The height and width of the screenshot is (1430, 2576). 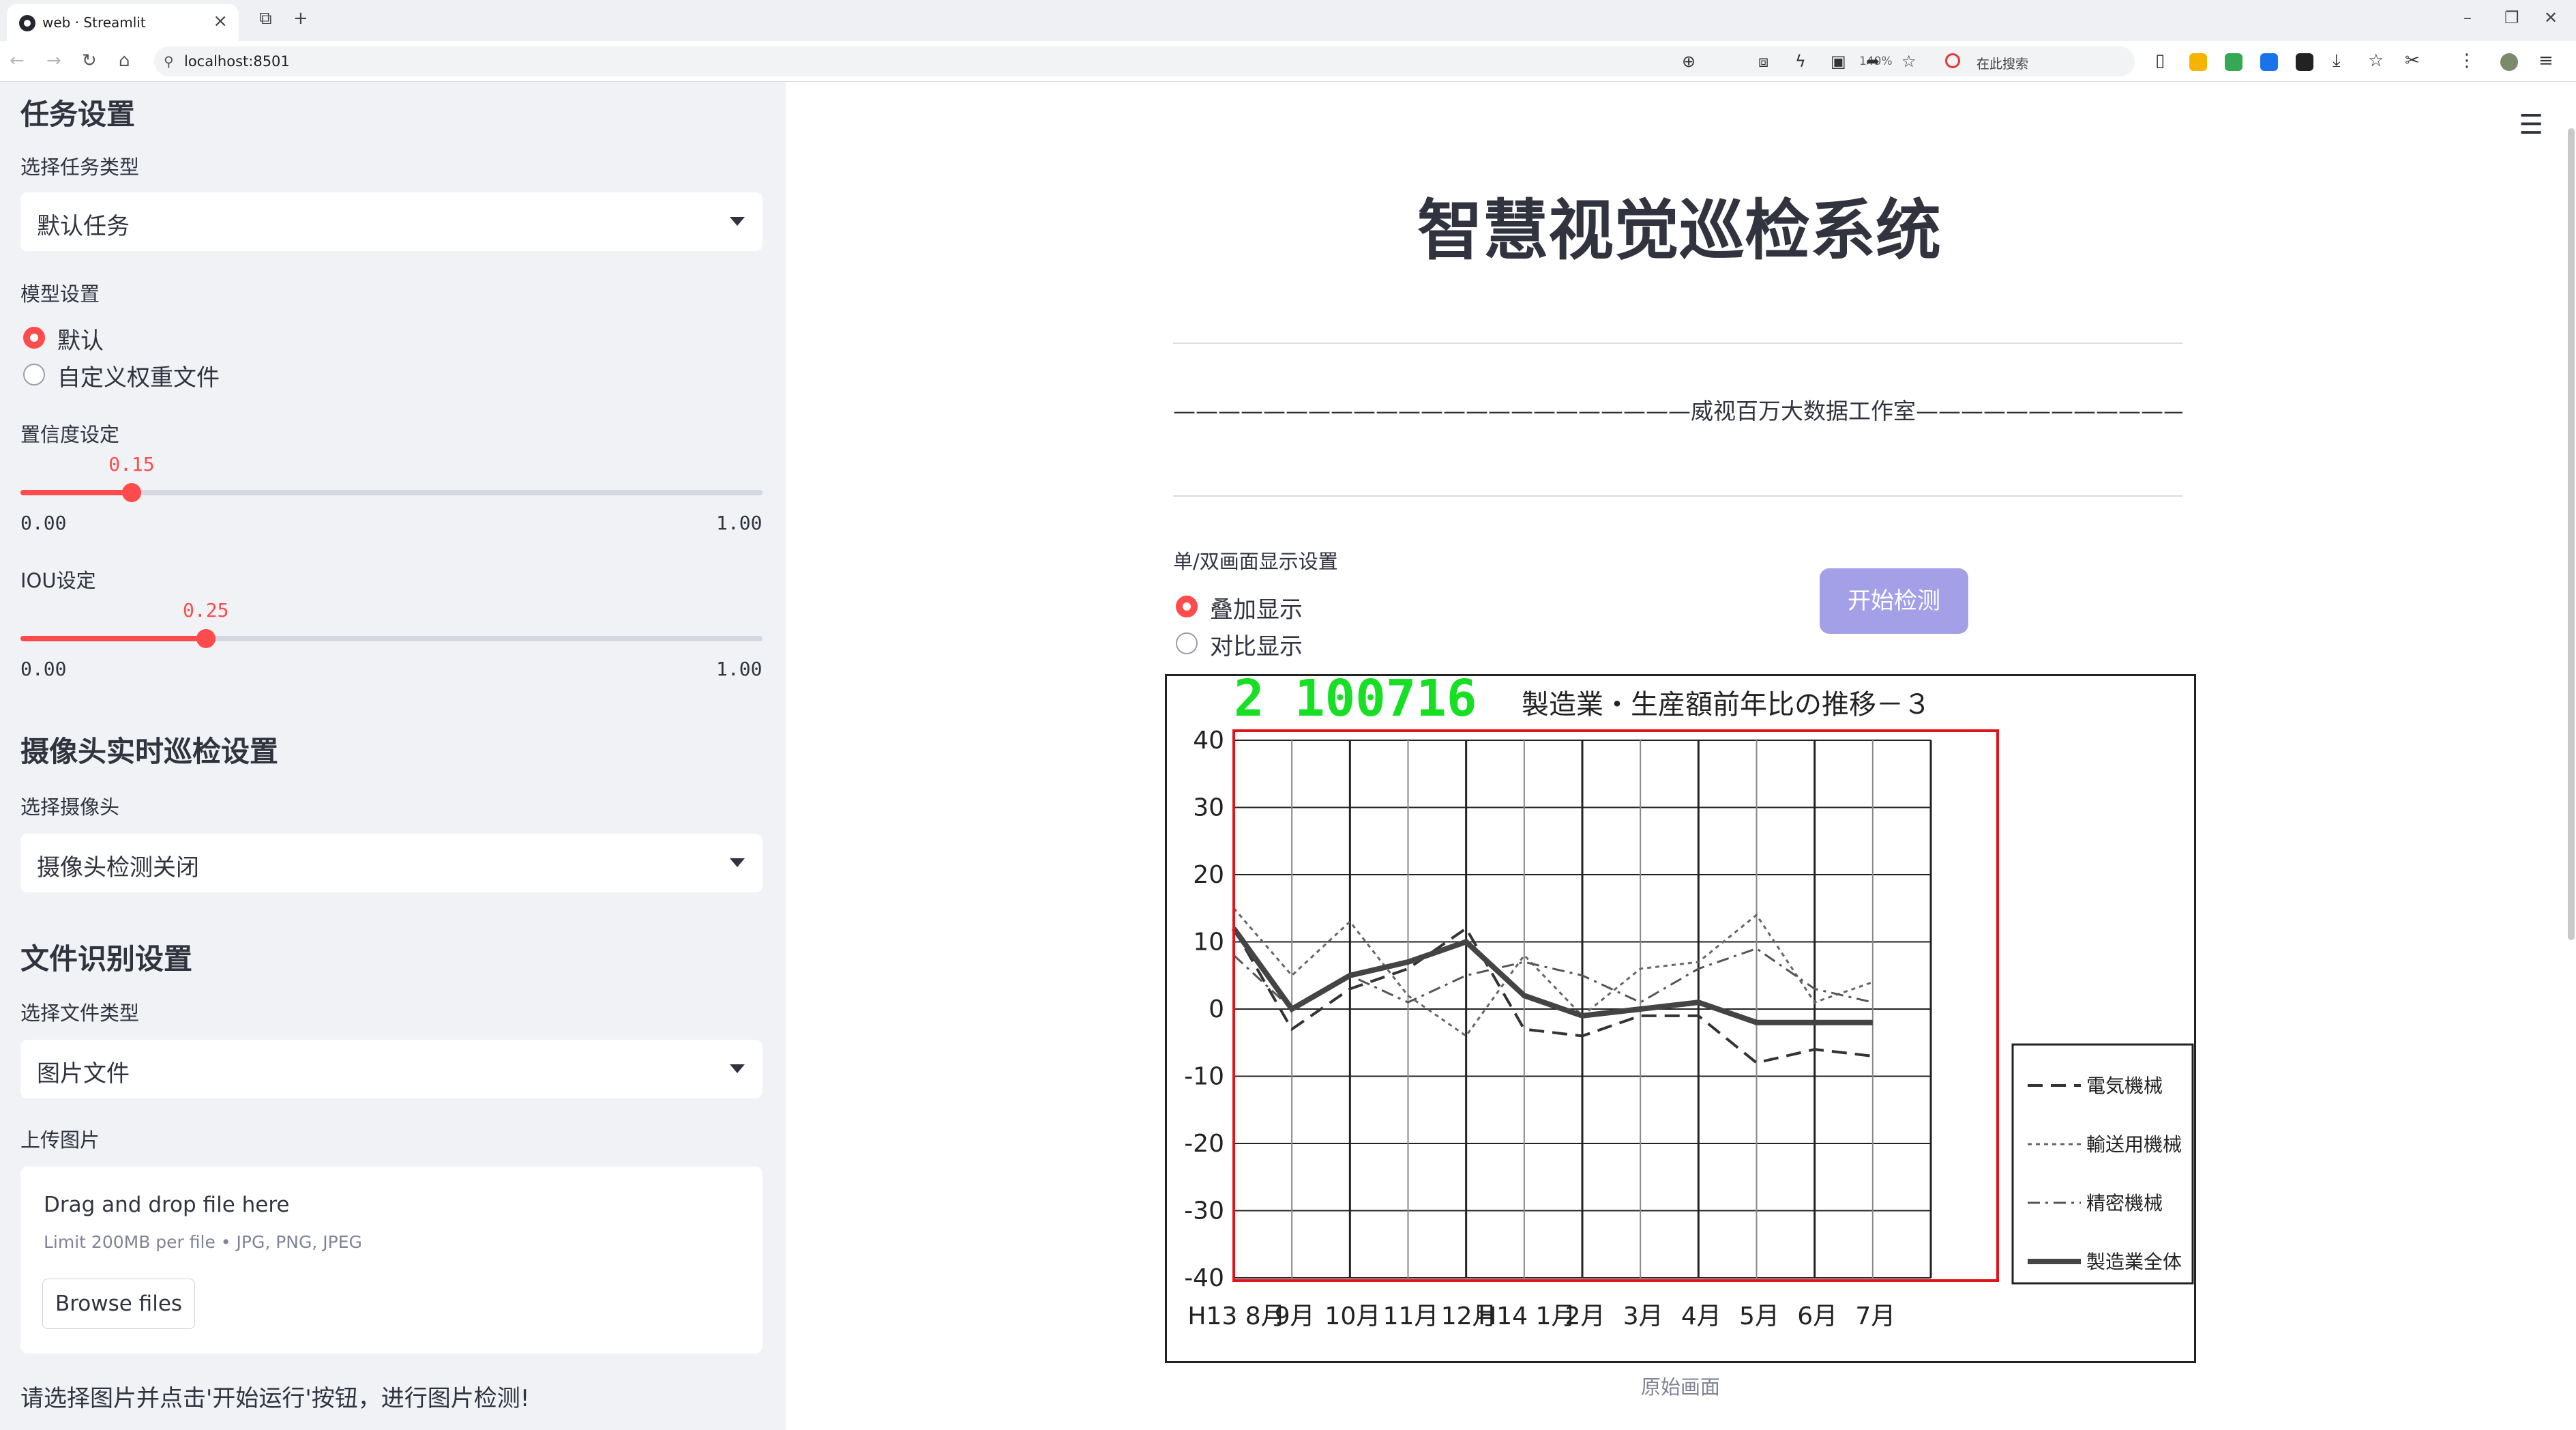 What do you see at coordinates (169, 62) in the screenshot?
I see `site-info-icon: ⚲` at bounding box center [169, 62].